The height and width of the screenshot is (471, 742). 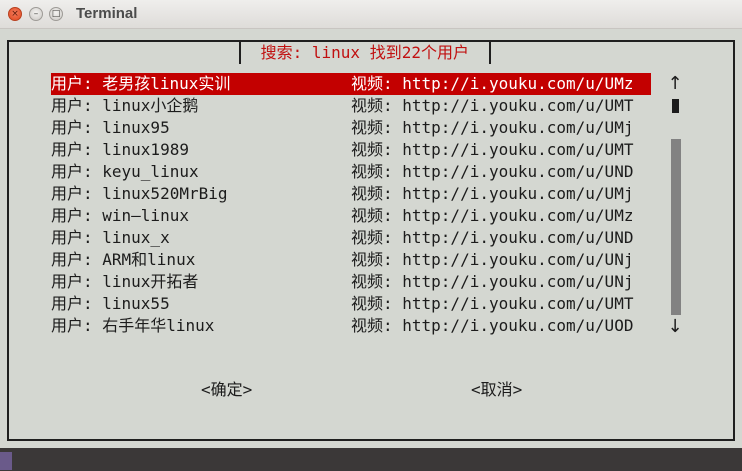 What do you see at coordinates (675, 106) in the screenshot?
I see `scroll-thumb` at bounding box center [675, 106].